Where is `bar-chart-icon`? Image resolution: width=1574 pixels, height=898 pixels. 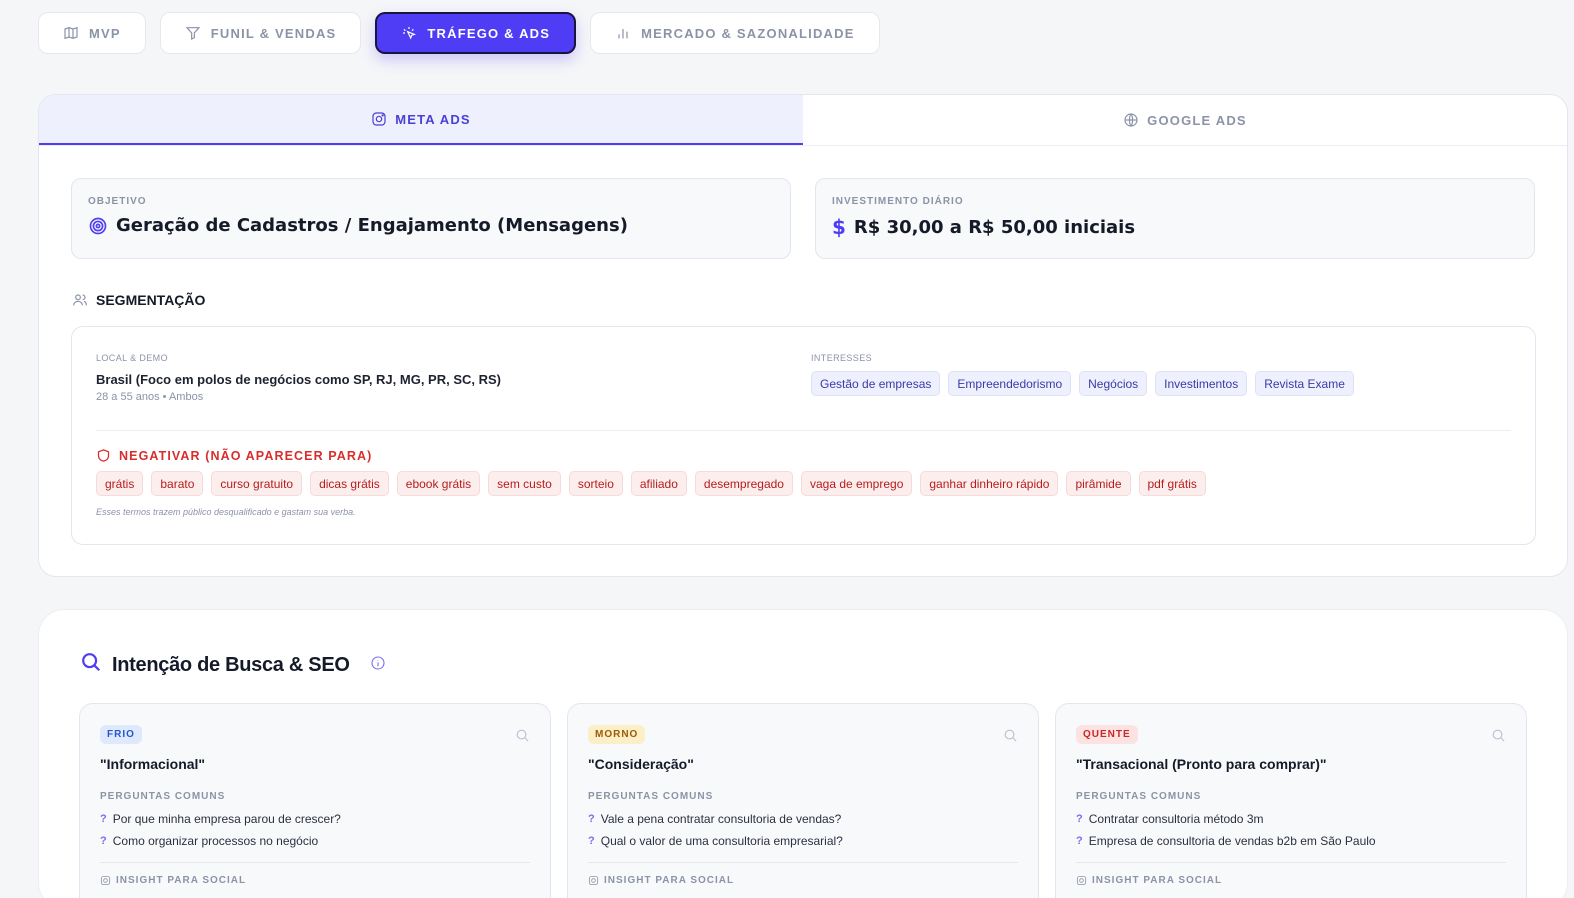
bar-chart-icon is located at coordinates (623, 34).